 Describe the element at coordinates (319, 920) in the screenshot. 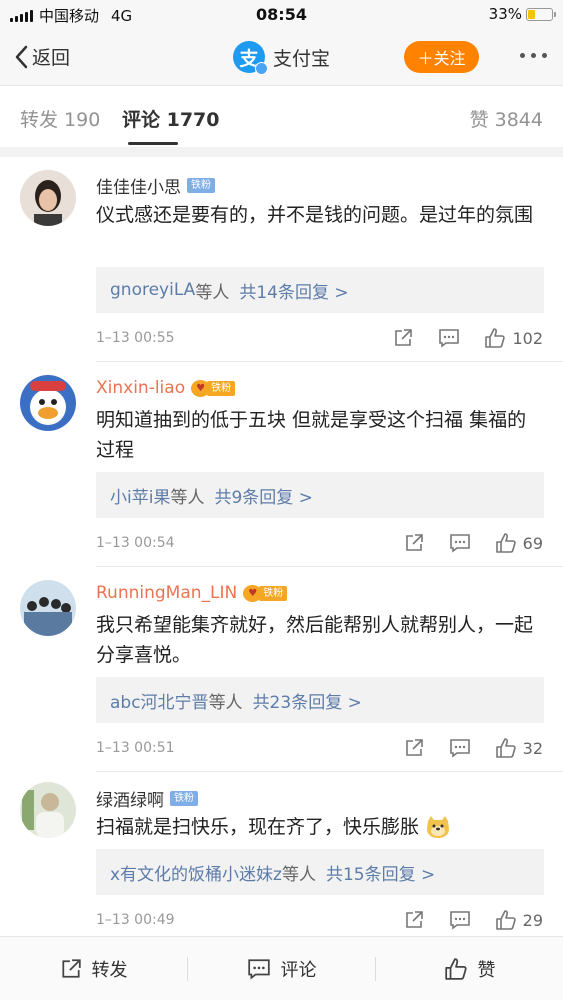

I see `comment-meta: 1–13 00:49 29` at that location.